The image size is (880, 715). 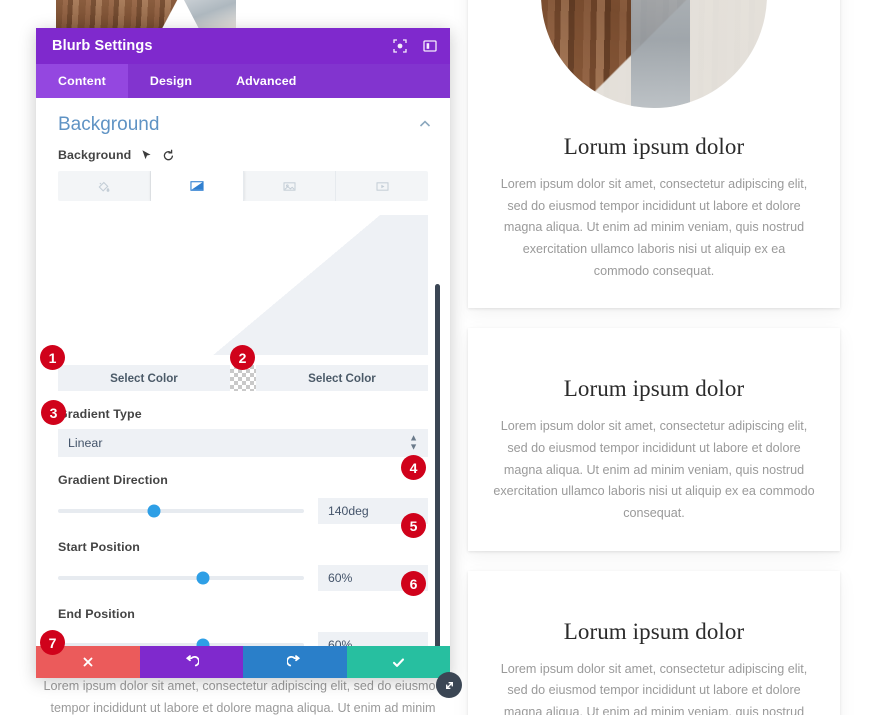 I want to click on annotation-badge-6: 6, so click(x=413, y=583).